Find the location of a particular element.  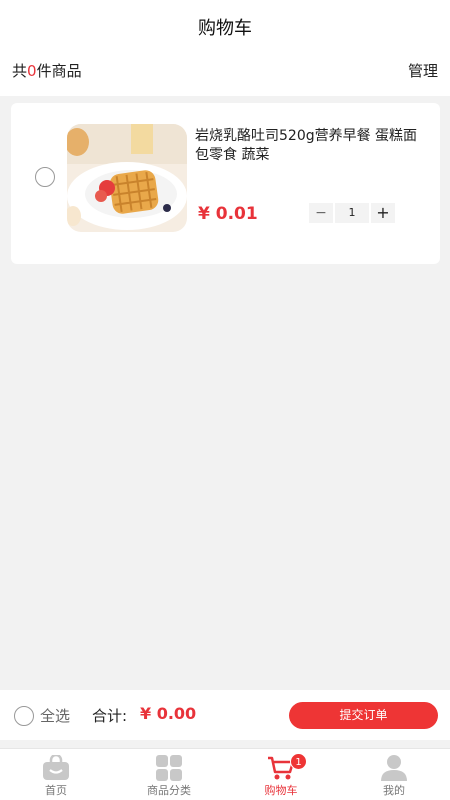

select-all-checkbox is located at coordinates (24, 716).